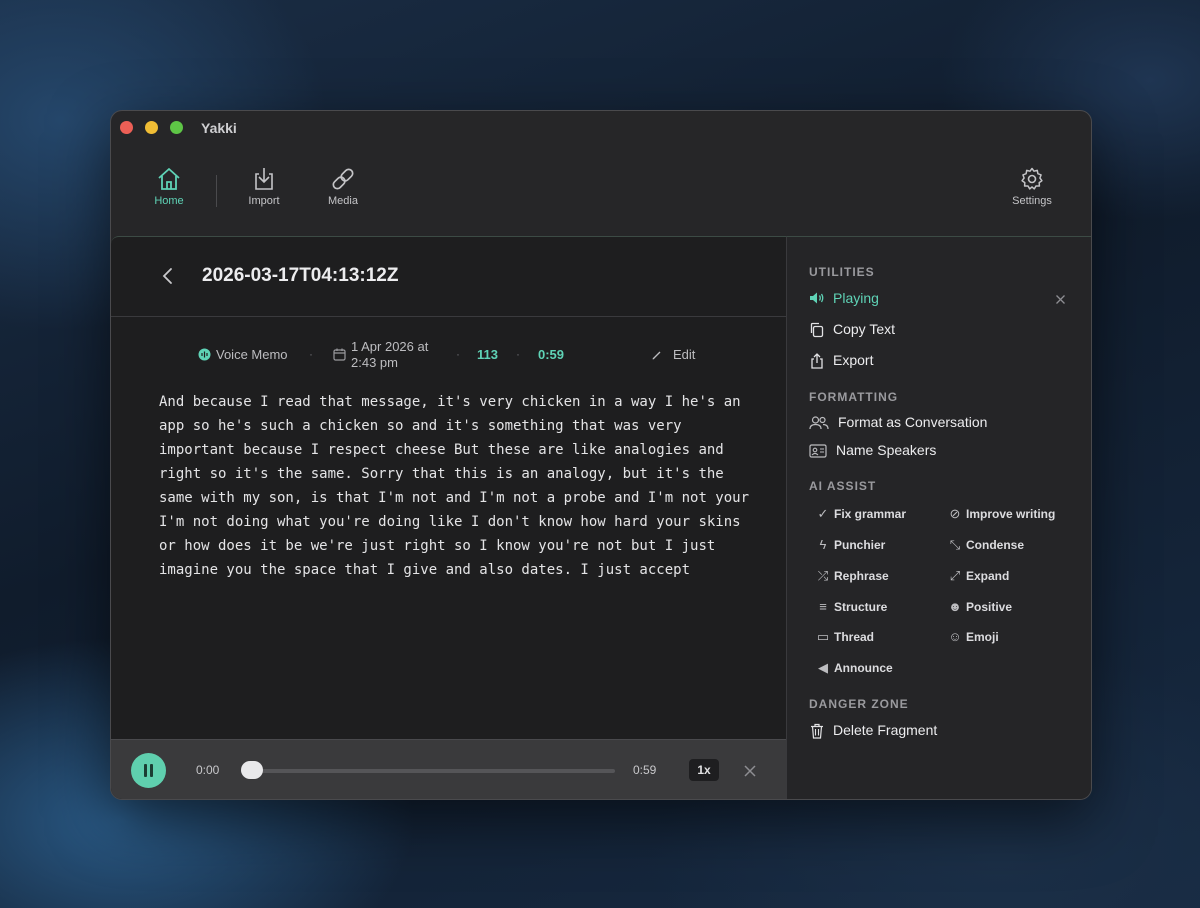 The width and height of the screenshot is (1200, 908). Describe the element at coordinates (168, 276) in the screenshot. I see `back-button` at that location.